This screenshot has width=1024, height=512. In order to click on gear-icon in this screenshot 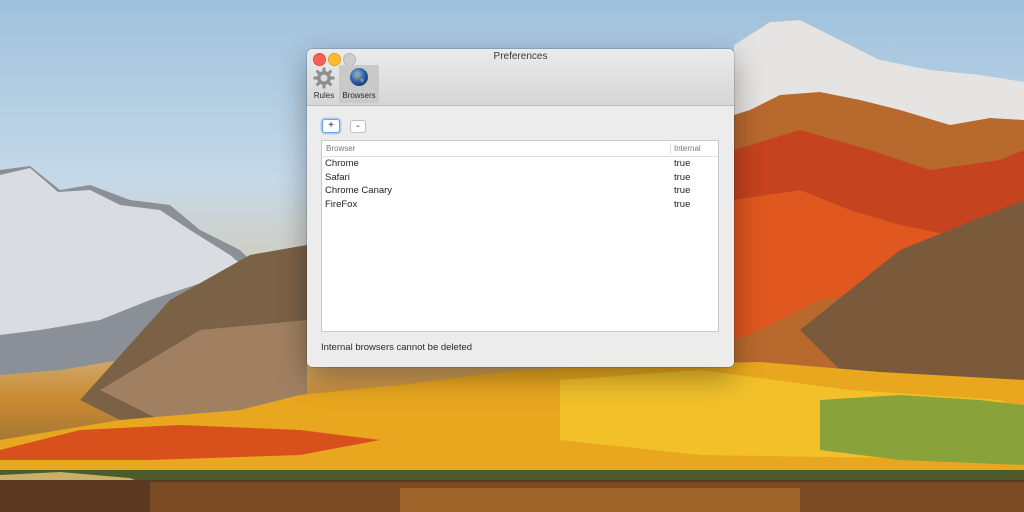, I will do `click(324, 78)`.